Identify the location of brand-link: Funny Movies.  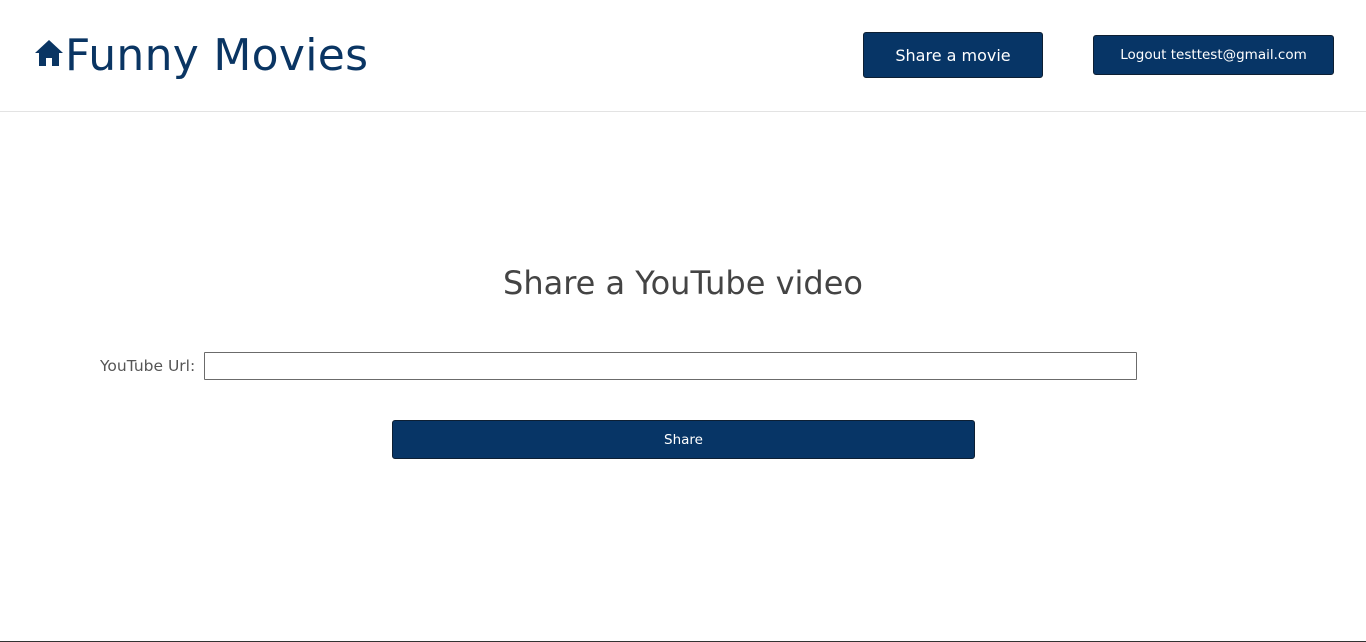
(200, 56).